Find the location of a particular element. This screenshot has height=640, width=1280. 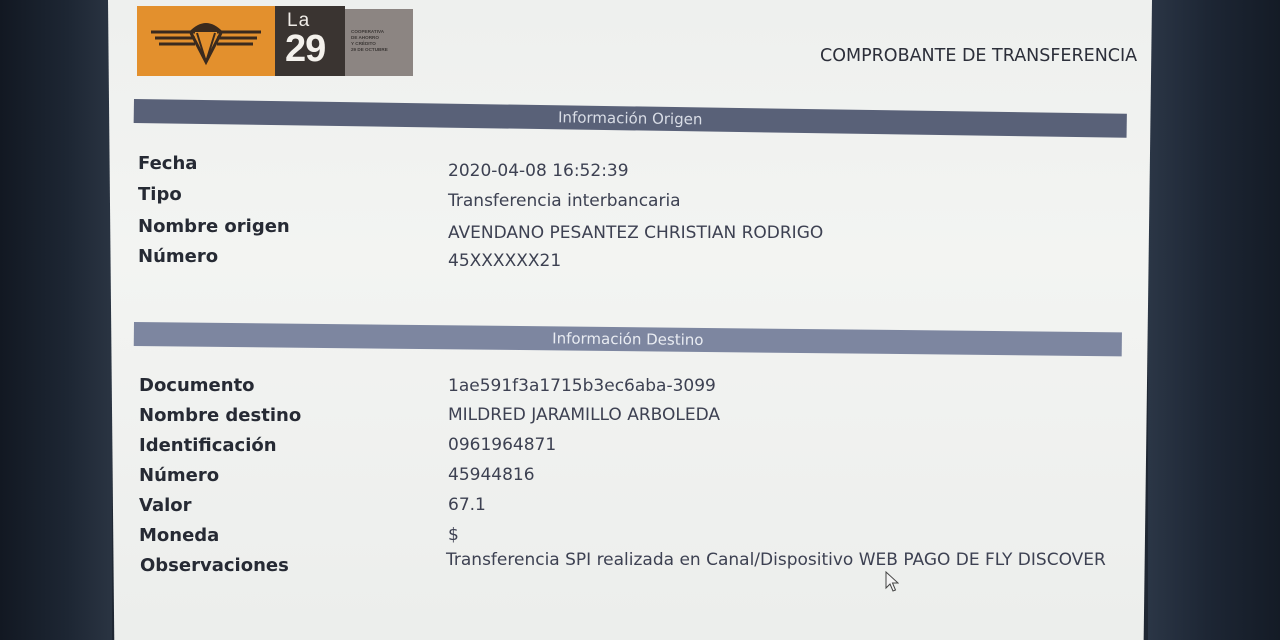

dest-moneda-value: $ is located at coordinates (453, 535).